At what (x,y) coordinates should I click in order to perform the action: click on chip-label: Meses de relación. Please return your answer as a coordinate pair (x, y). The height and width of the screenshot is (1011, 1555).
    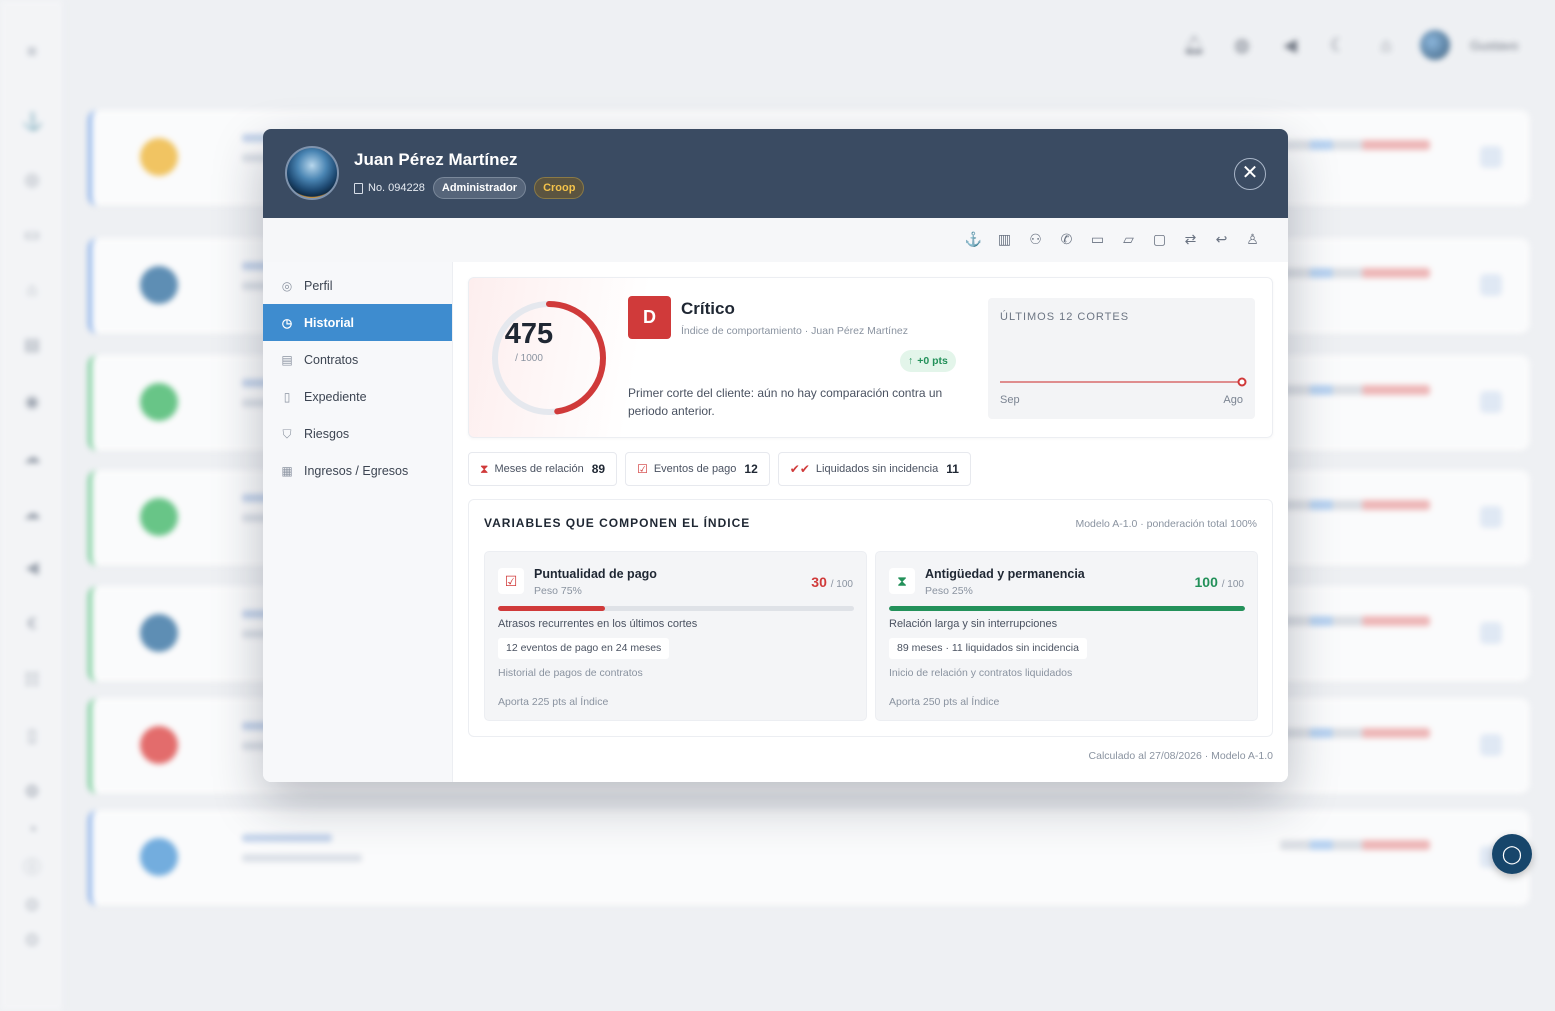
    Looking at the image, I should click on (539, 469).